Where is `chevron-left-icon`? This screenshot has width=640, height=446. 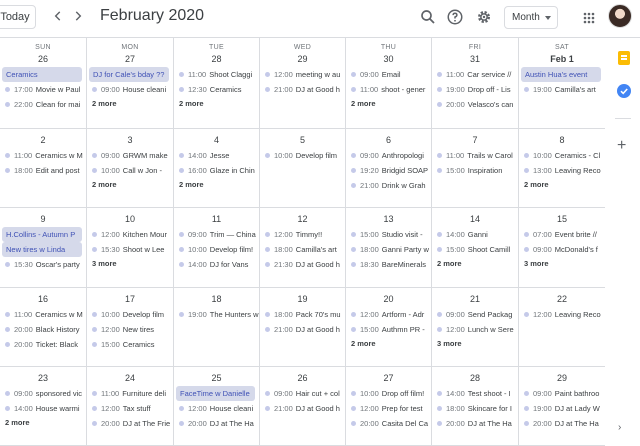
chevron-left-icon is located at coordinates (58, 16).